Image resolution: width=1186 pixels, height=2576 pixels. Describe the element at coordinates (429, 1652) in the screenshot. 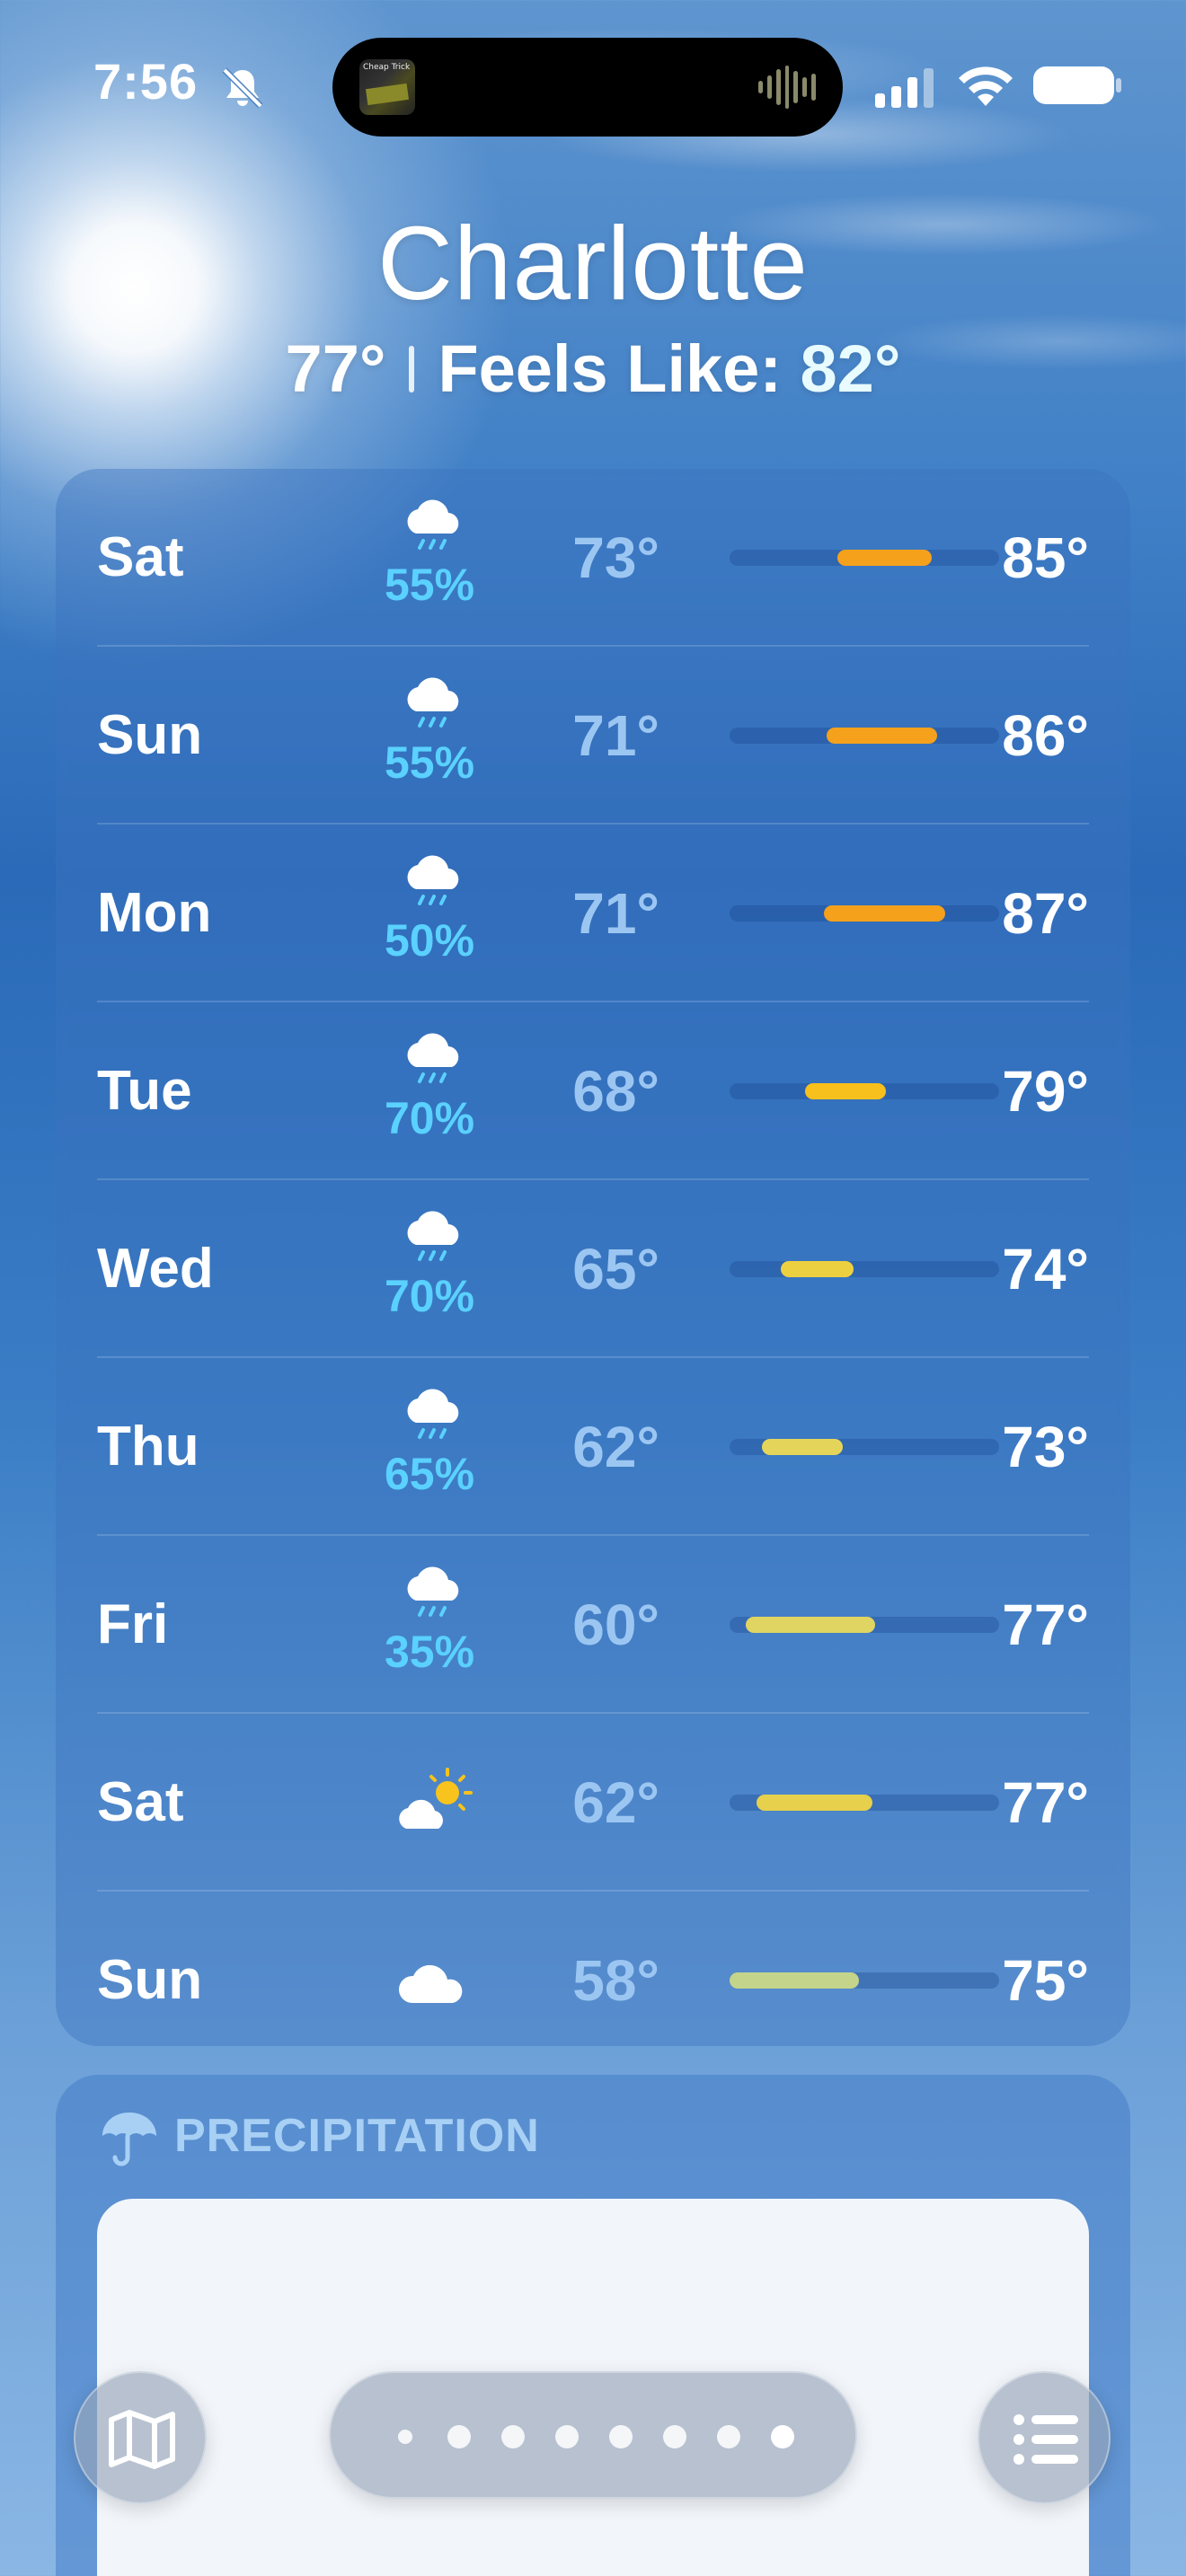

I see `precip-chance: 35%` at that location.